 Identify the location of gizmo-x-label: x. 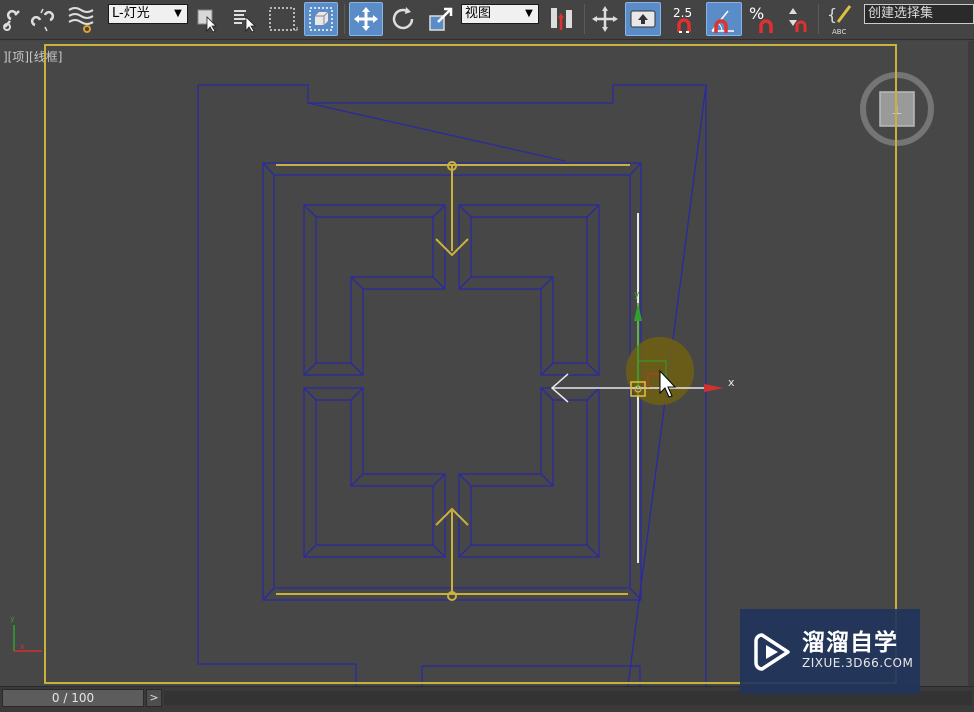
(731, 382).